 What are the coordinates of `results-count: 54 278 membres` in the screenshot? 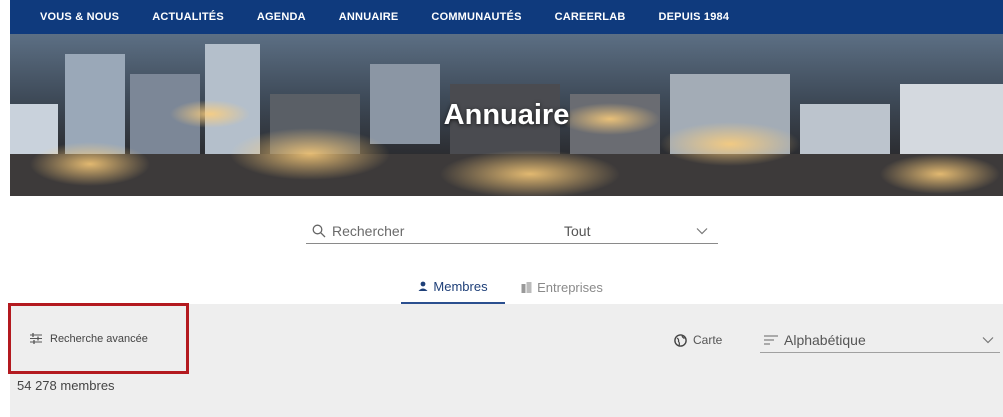 It's located at (66, 385).